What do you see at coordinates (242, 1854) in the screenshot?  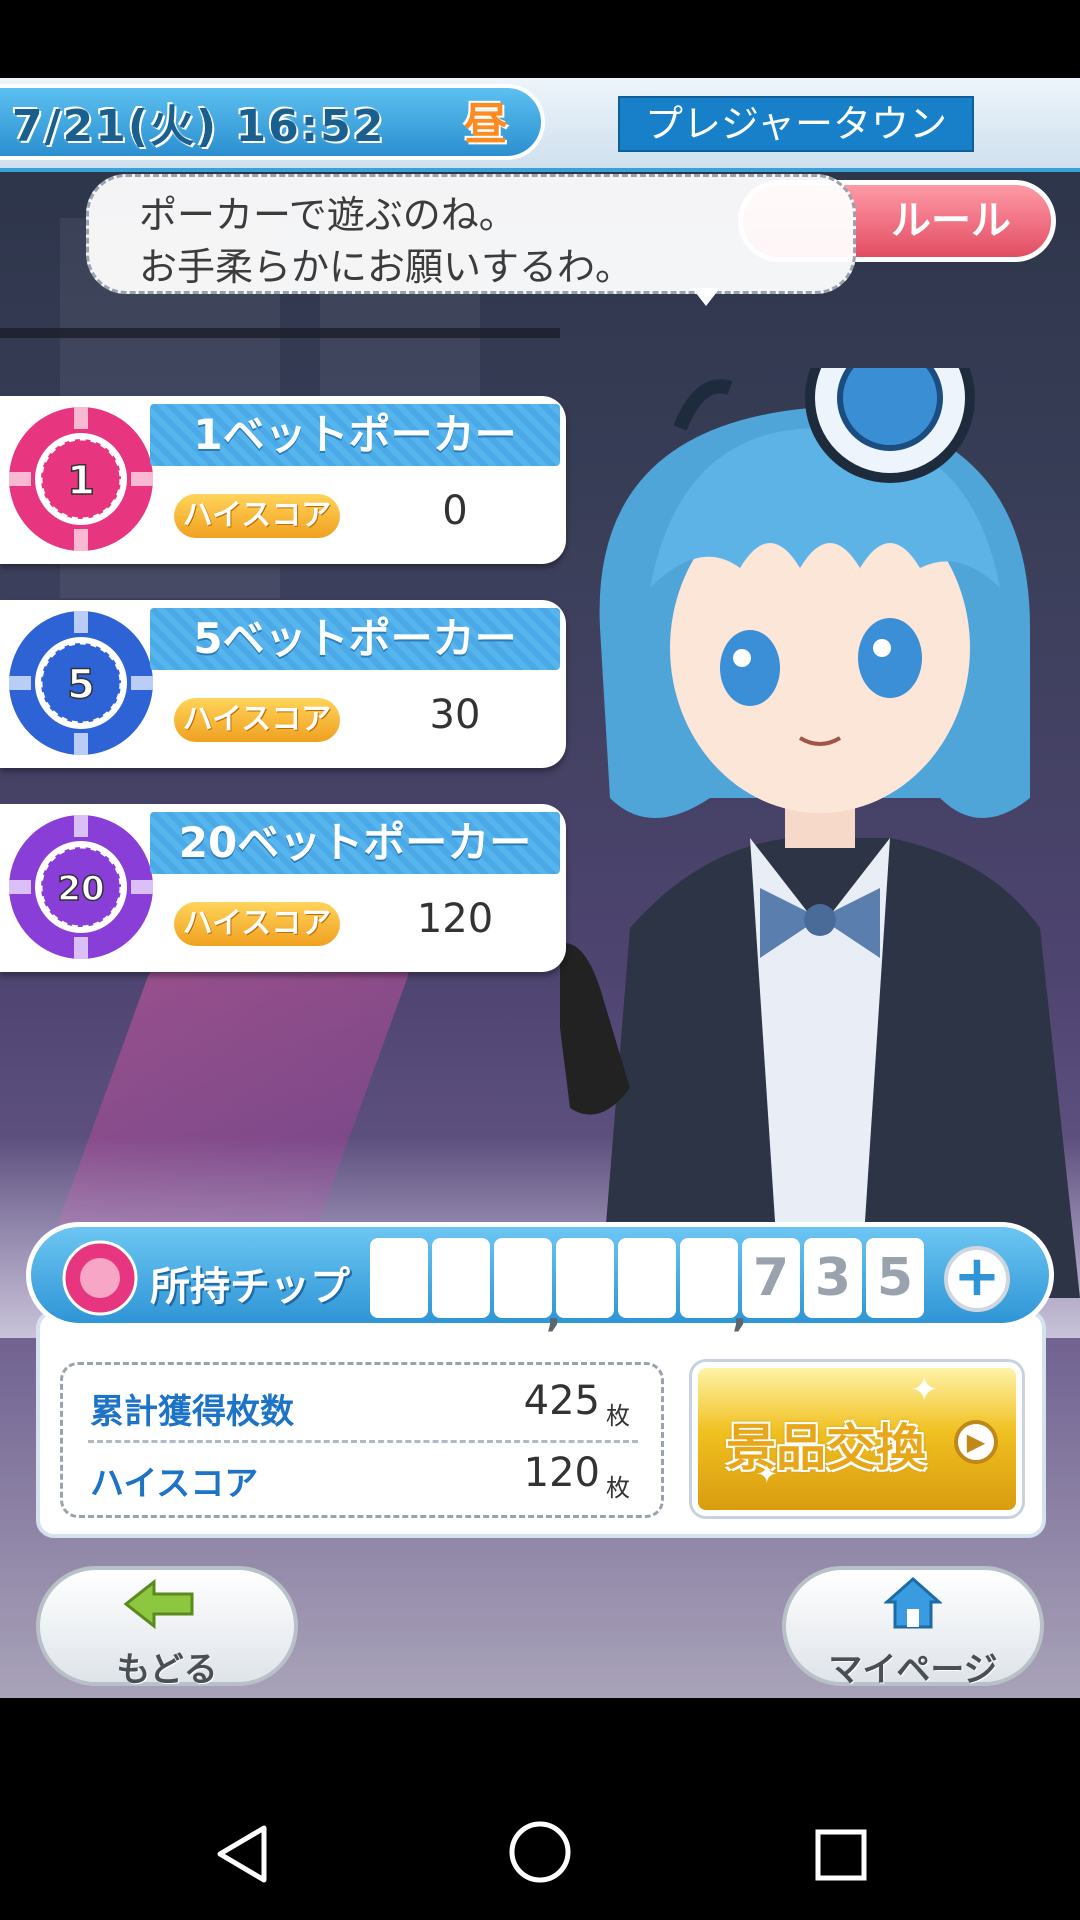 I see `system-back-icon` at bounding box center [242, 1854].